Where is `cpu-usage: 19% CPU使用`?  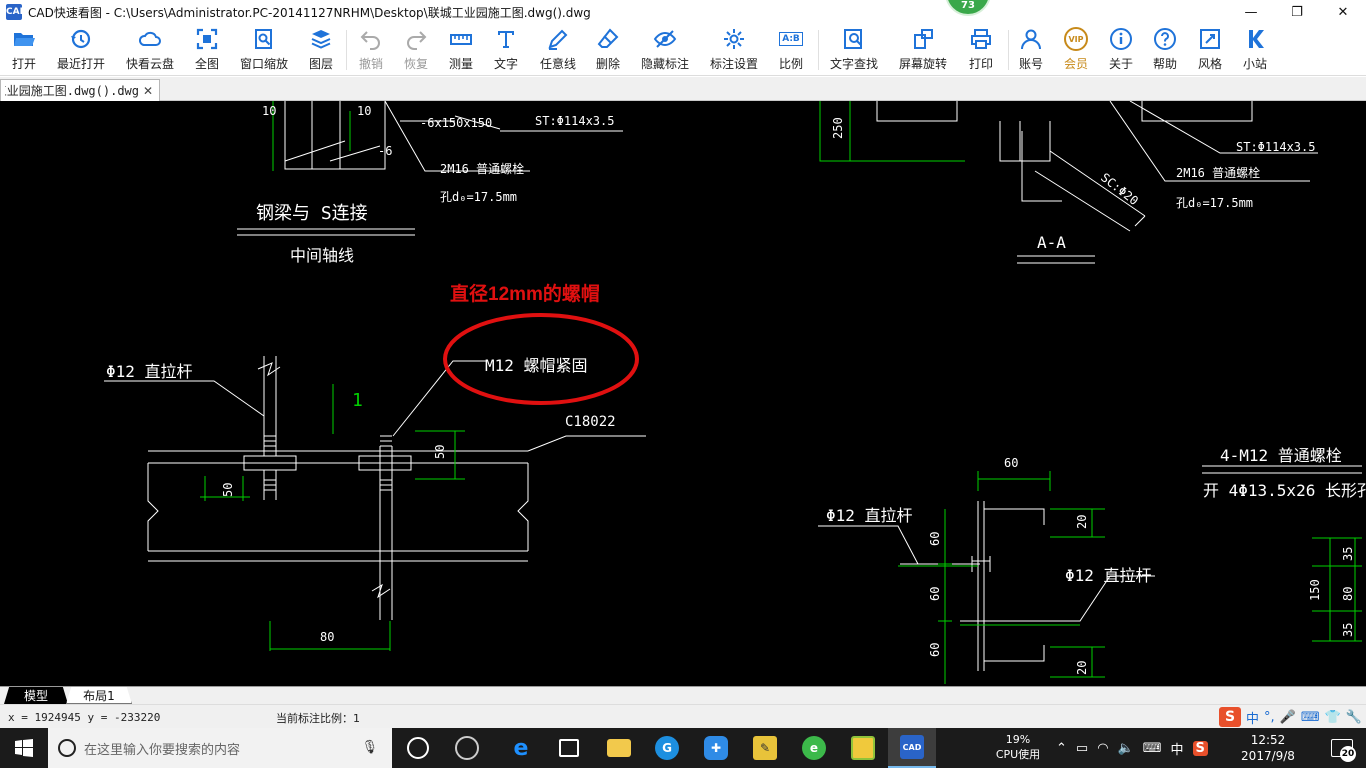
cpu-usage: 19% CPU使用 is located at coordinates (1018, 747).